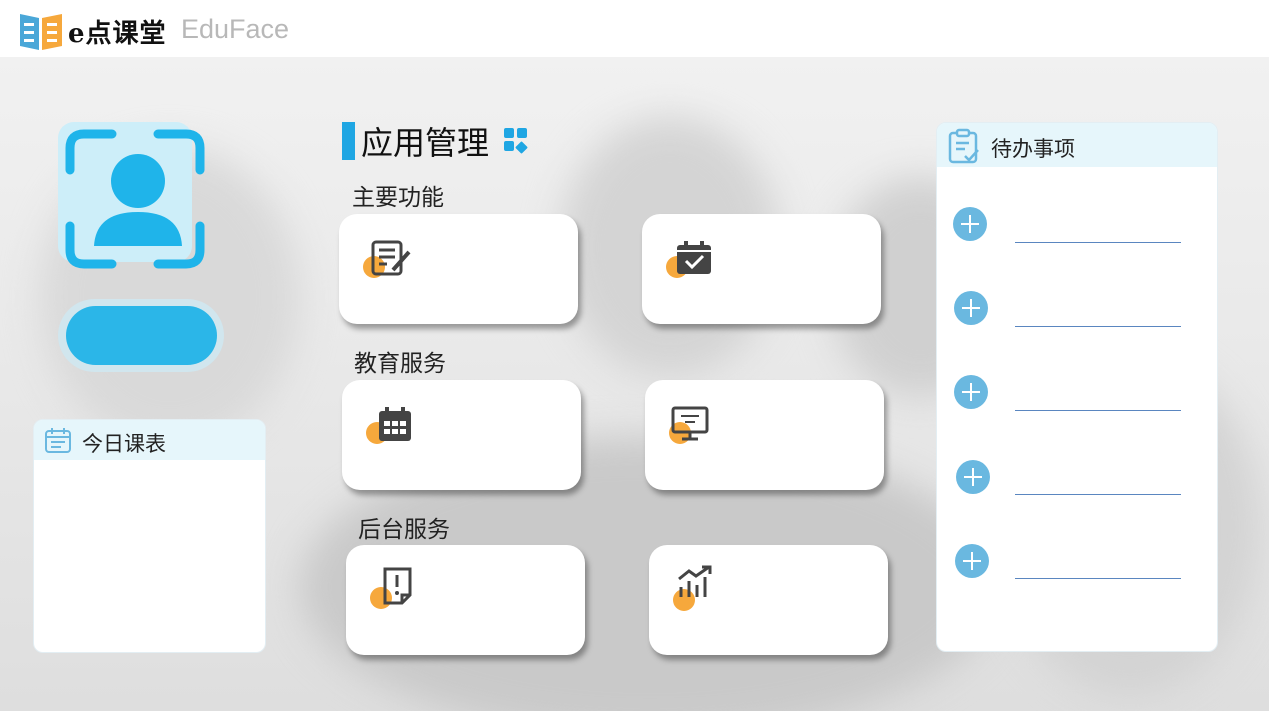  I want to click on brand-subtitle: EduFace, so click(235, 29).